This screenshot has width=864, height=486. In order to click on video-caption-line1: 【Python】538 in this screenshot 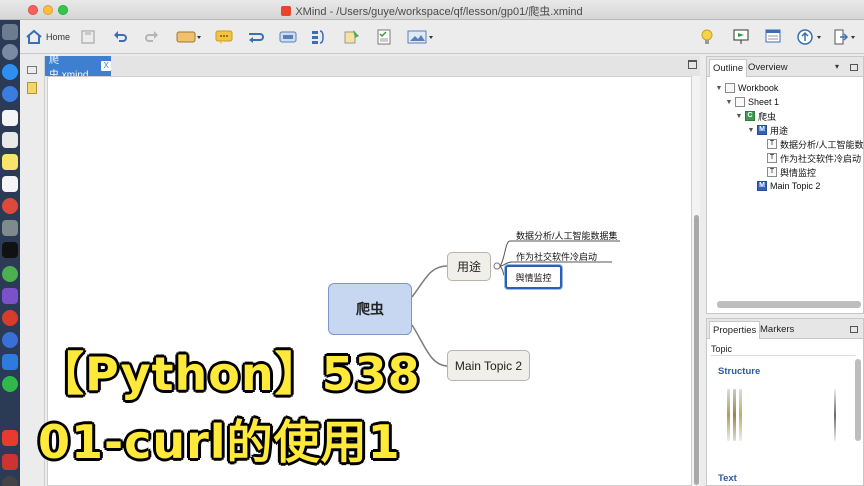, I will do `click(229, 374)`.